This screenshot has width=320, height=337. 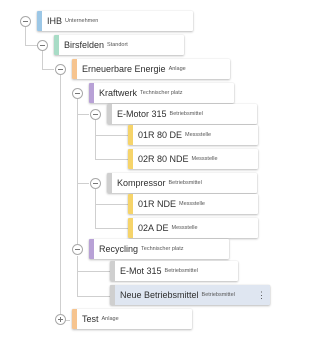 I want to click on node-name: 01R NDE, so click(x=157, y=204).